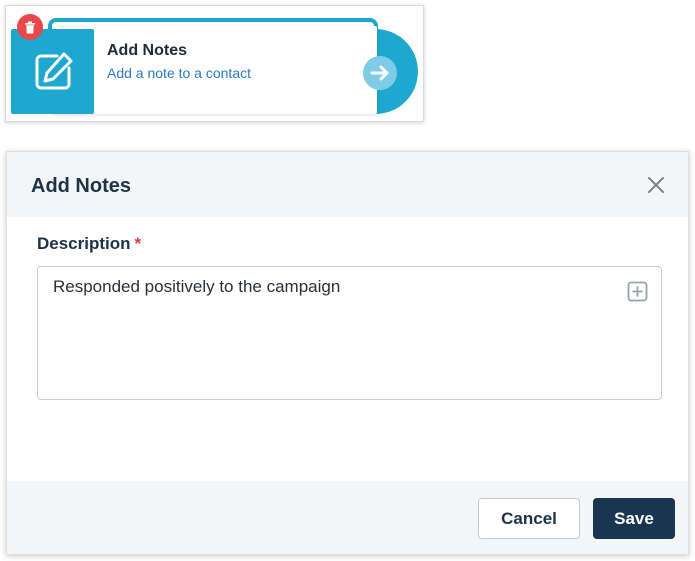 The width and height of the screenshot is (695, 561). I want to click on modal-footer: Cancel Save, so click(347, 517).